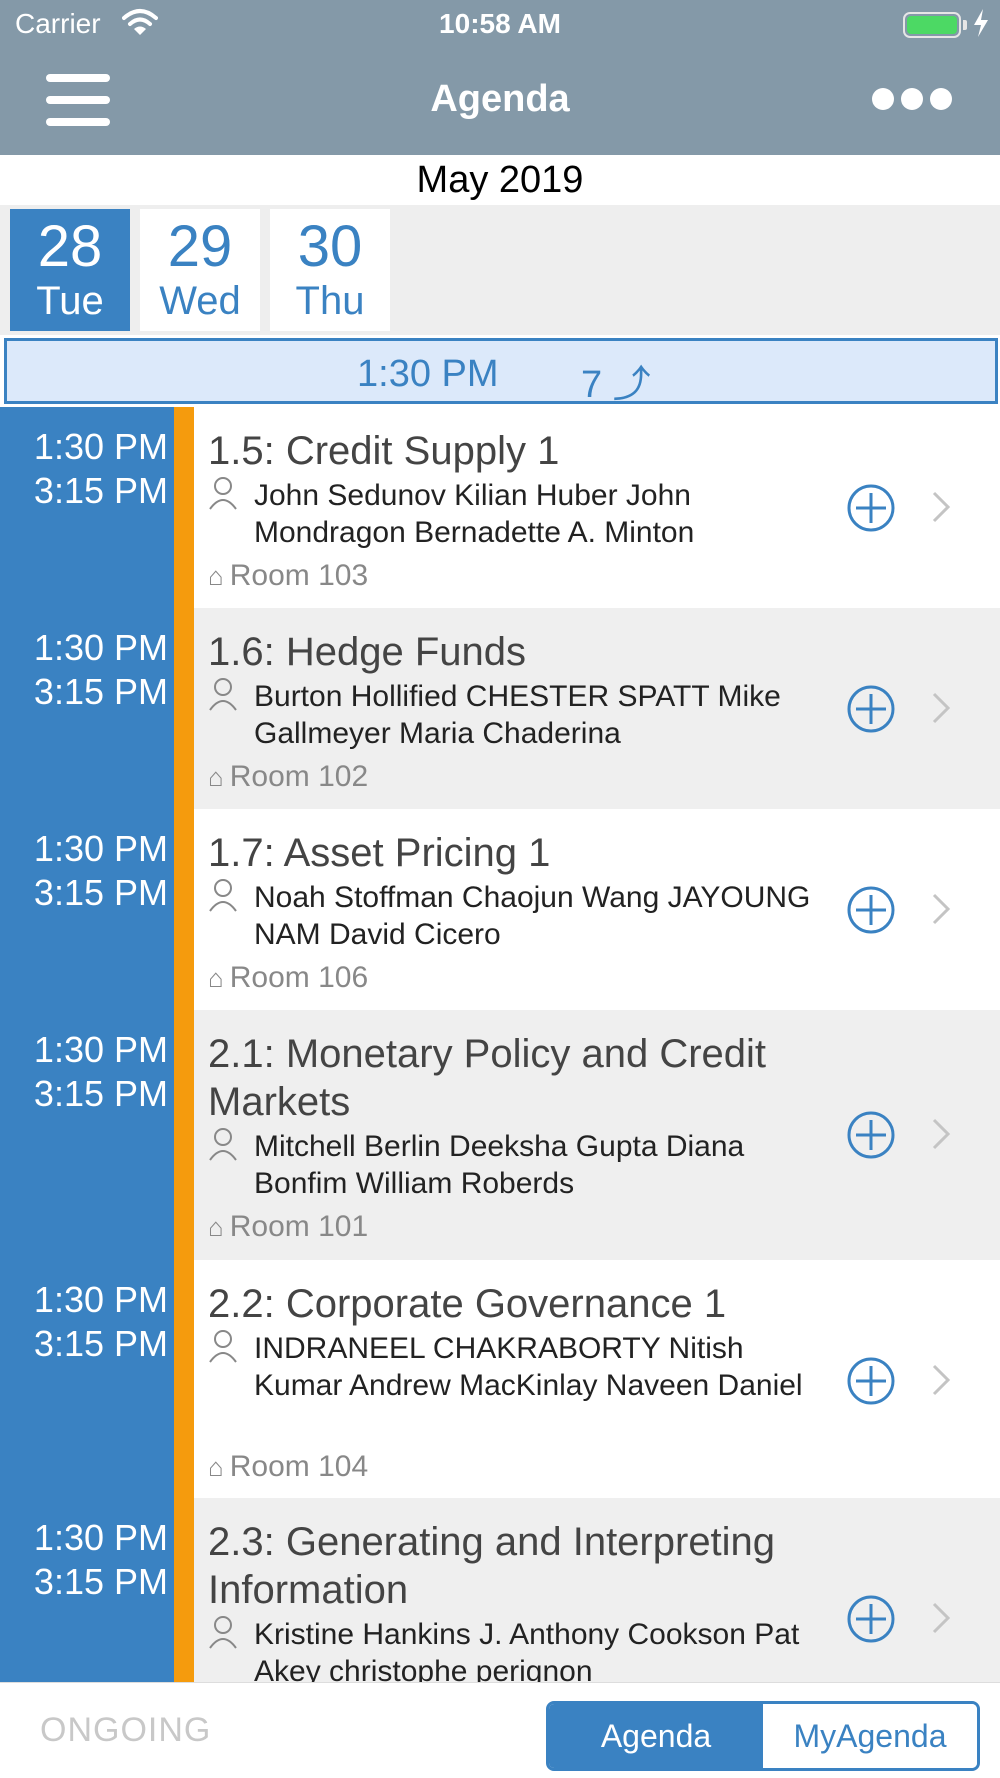 The height and width of the screenshot is (1778, 1000). I want to click on session-room: ⌂ Room 103, so click(288, 575).